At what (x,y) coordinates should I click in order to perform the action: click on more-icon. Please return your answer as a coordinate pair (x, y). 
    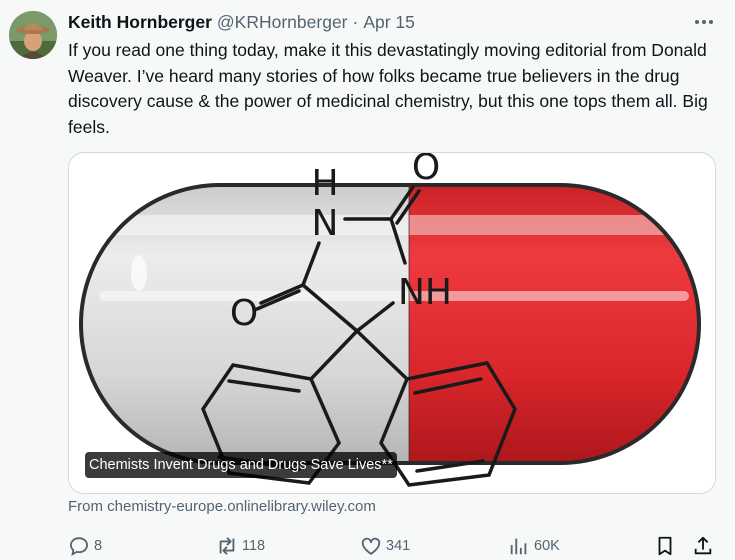
    Looking at the image, I should click on (704, 22).